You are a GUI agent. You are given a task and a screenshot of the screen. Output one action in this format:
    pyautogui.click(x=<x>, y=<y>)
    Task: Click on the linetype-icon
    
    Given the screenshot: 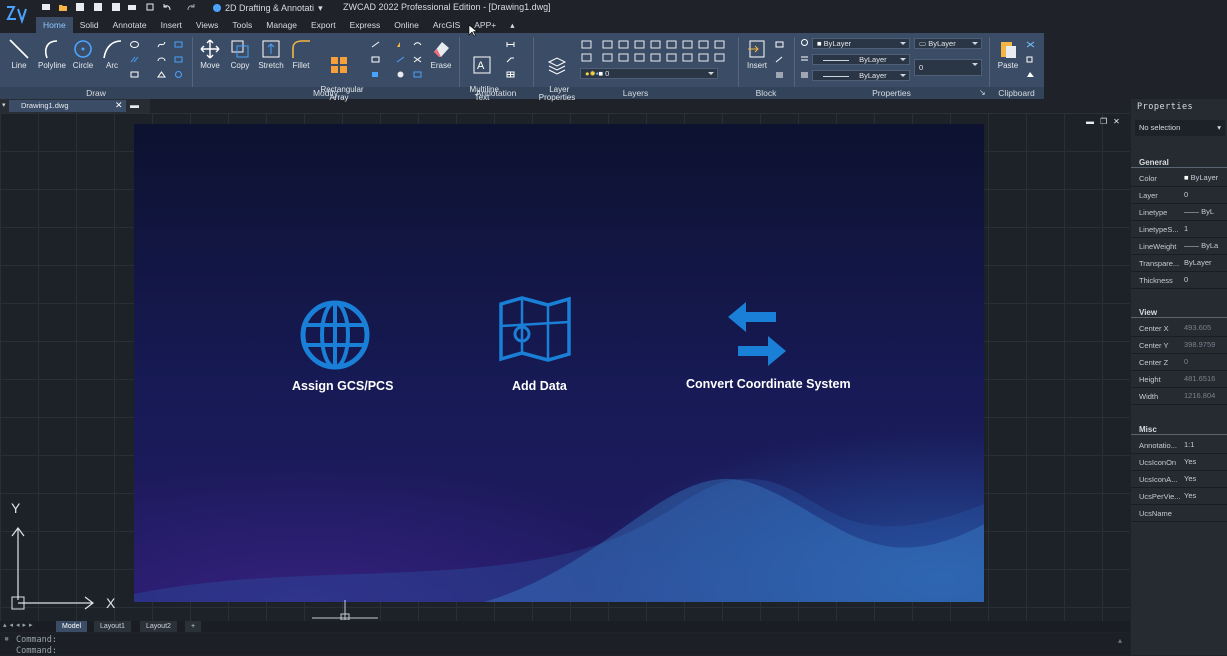 What is the action you would take?
    pyautogui.click(x=804, y=58)
    